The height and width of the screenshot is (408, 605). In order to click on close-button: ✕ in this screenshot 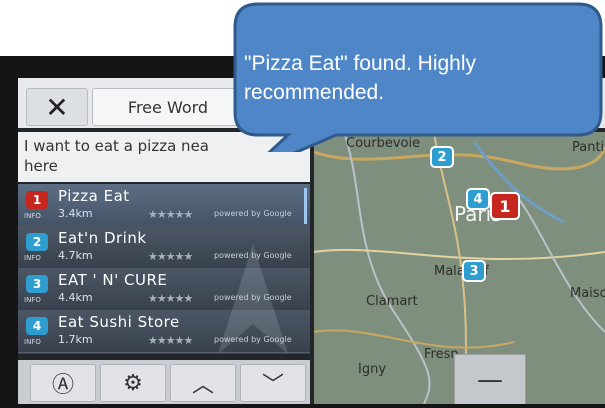, I will do `click(57, 107)`.